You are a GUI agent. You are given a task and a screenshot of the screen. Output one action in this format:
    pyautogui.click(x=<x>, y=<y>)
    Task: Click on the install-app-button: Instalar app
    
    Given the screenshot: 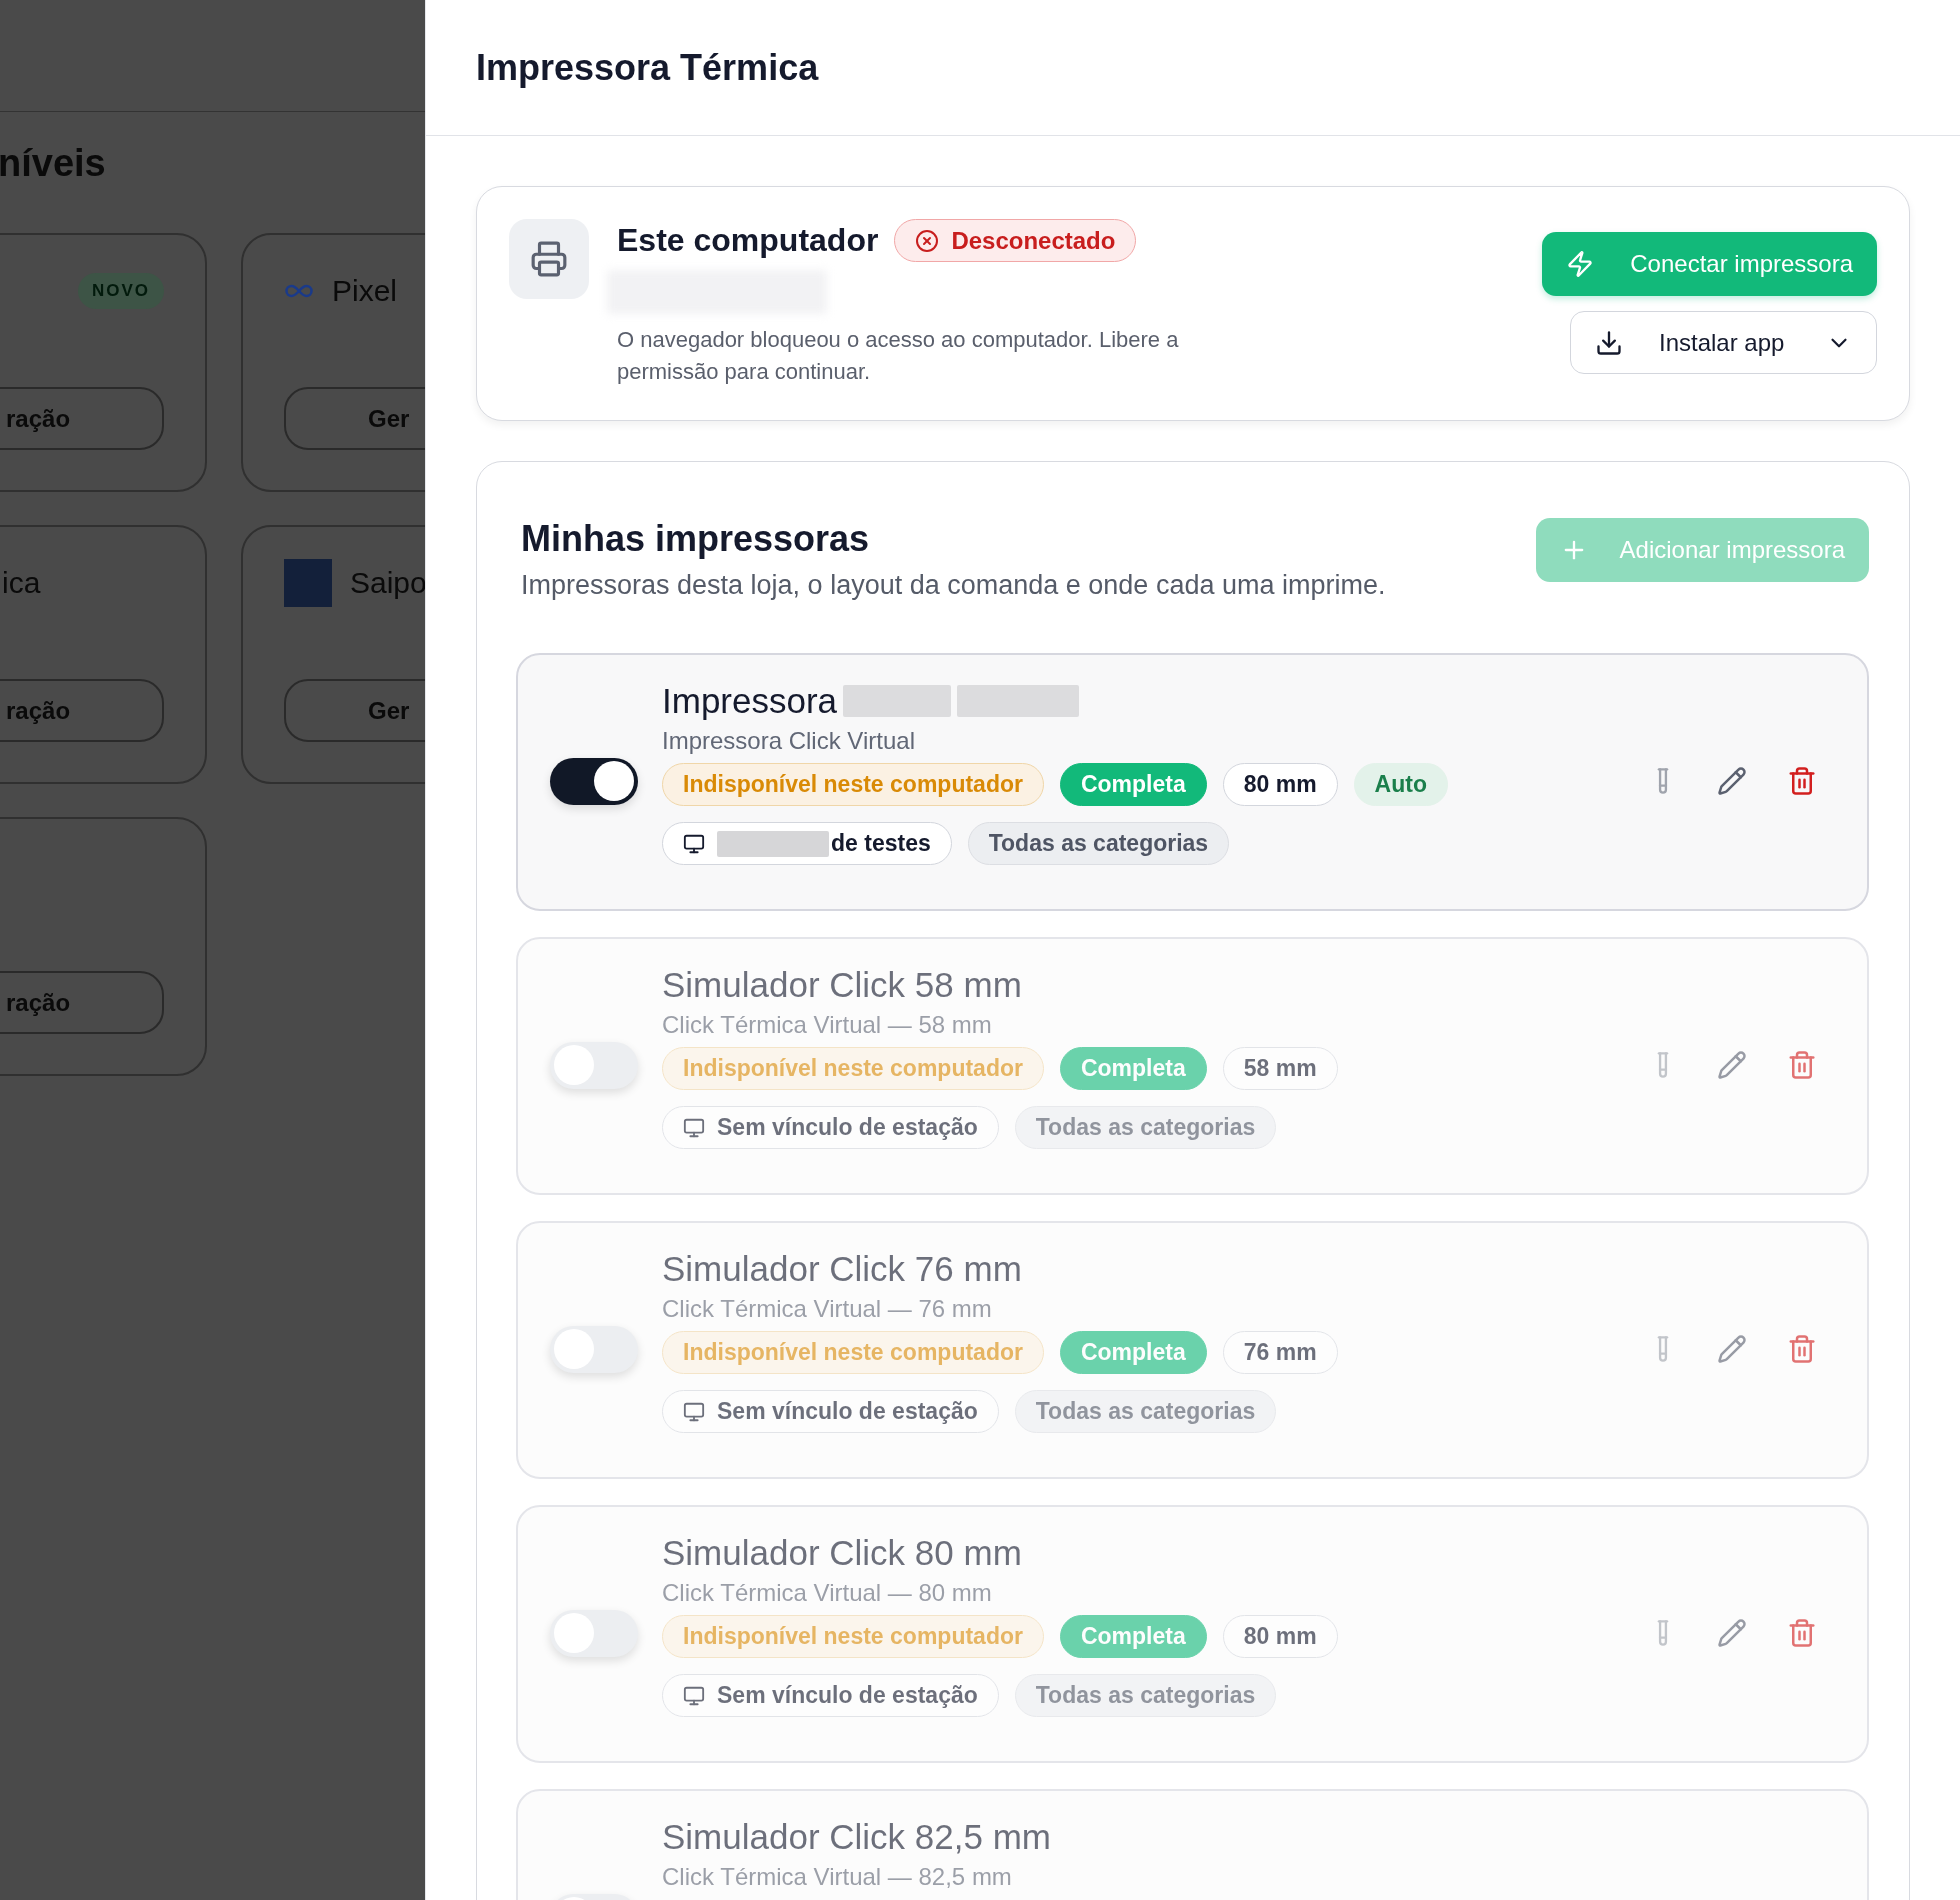 What is the action you would take?
    pyautogui.click(x=1723, y=342)
    